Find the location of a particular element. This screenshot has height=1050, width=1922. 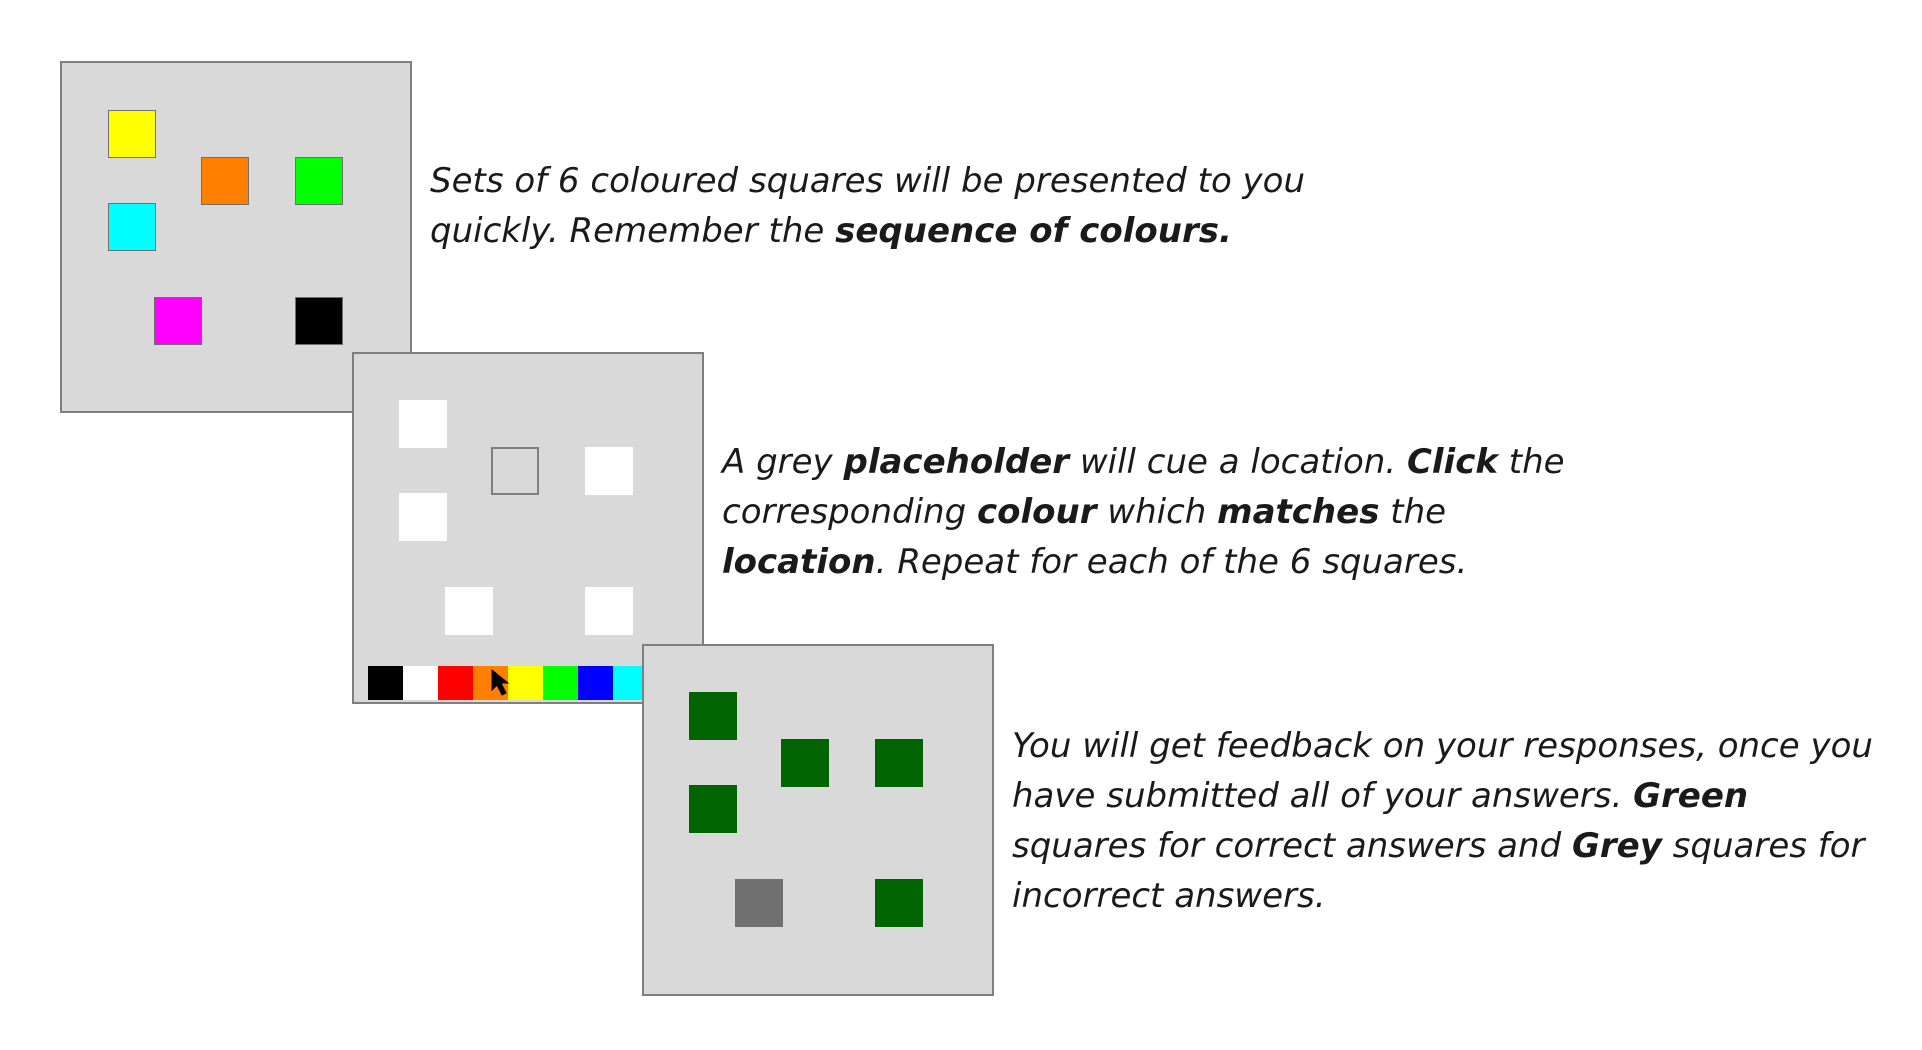

palette-swatch-white is located at coordinates (420, 683).